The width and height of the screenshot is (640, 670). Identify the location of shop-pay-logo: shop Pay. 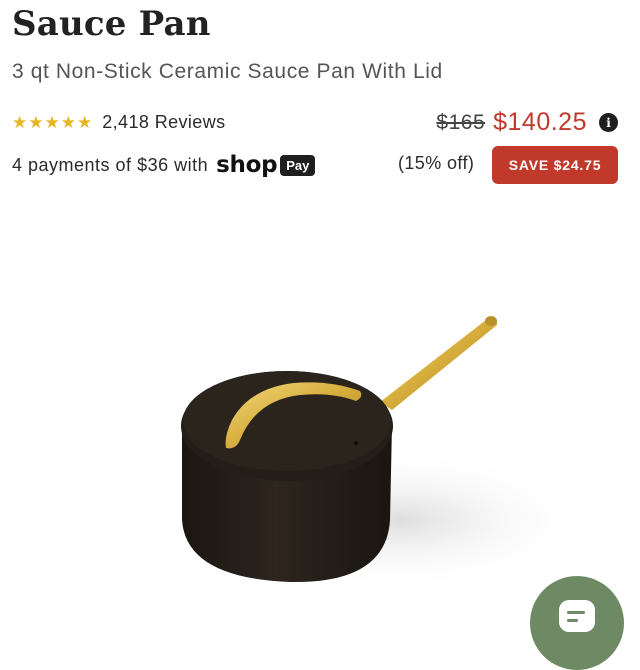
(266, 165).